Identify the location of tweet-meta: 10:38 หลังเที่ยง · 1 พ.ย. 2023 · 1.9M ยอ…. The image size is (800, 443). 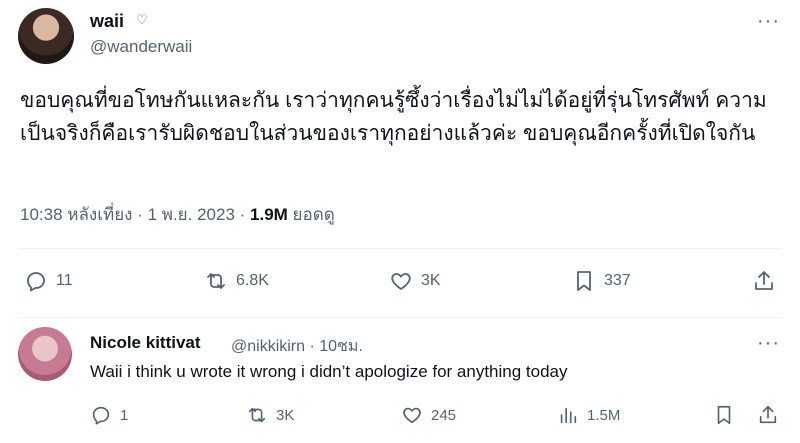
(177, 214).